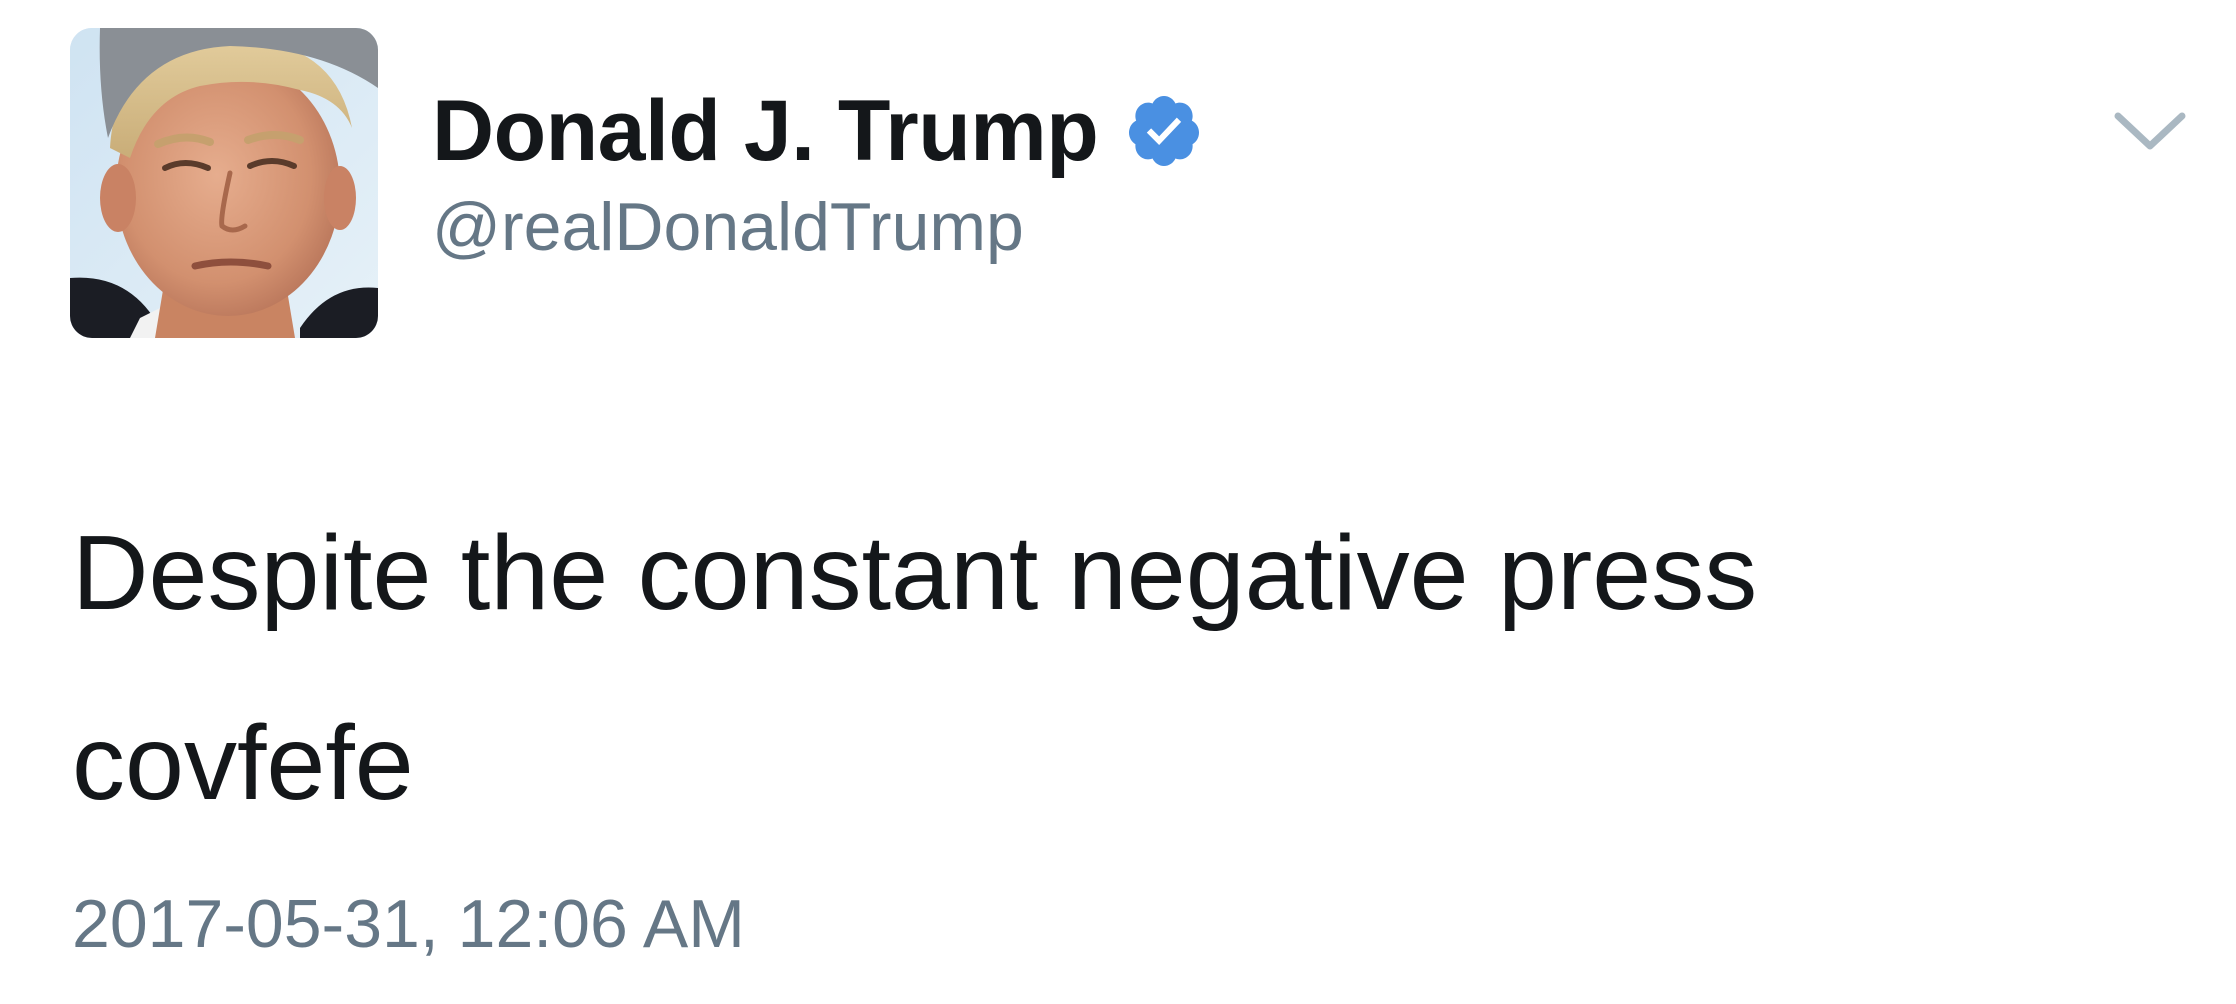 This screenshot has height=1004, width=2236. I want to click on tweet-text-line-2: covfefe, so click(243, 763).